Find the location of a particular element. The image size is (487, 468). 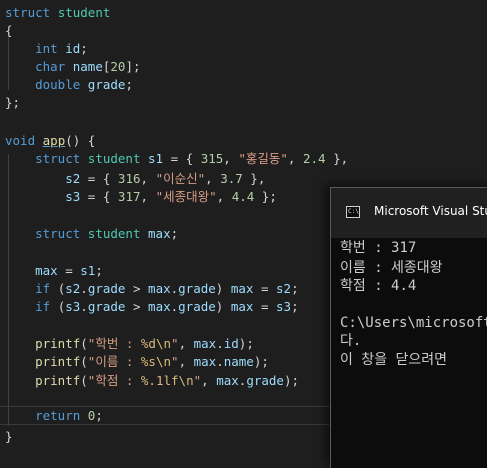

console-title: Microsoft Visual Studio is located at coordinates (430, 211).